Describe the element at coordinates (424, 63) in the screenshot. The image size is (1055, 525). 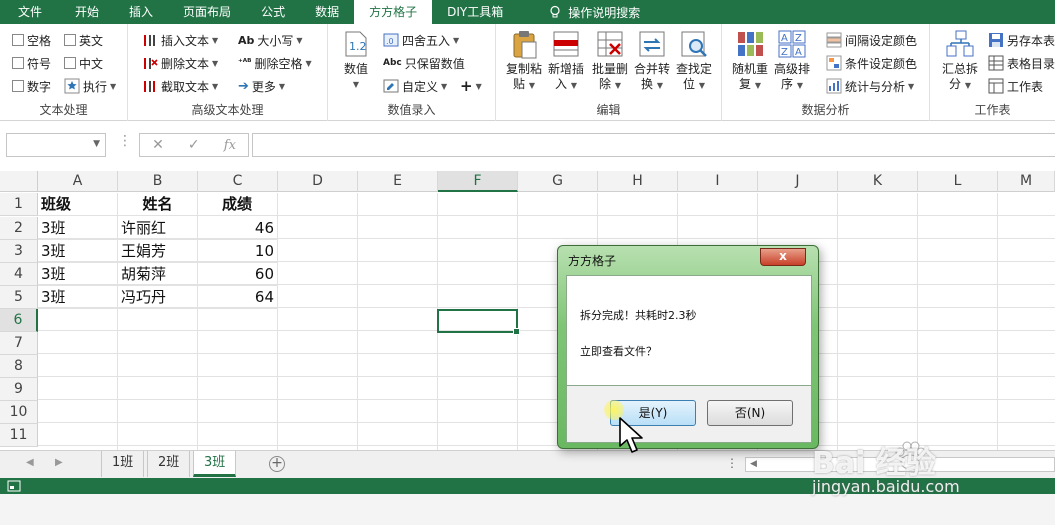
I see `keep-values-button: Abc 只保留数值` at that location.